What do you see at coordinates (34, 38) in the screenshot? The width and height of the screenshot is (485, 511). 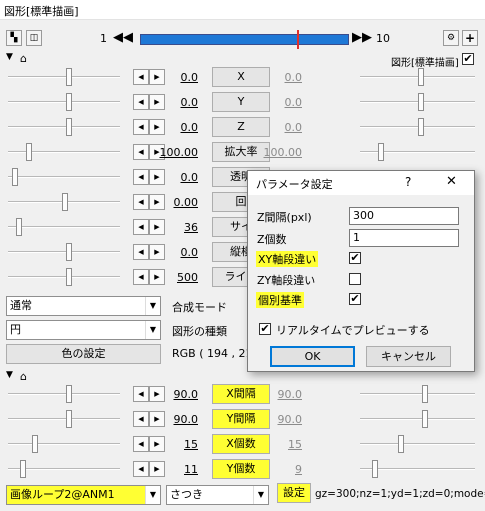 I see `camera-icon: ◫` at bounding box center [34, 38].